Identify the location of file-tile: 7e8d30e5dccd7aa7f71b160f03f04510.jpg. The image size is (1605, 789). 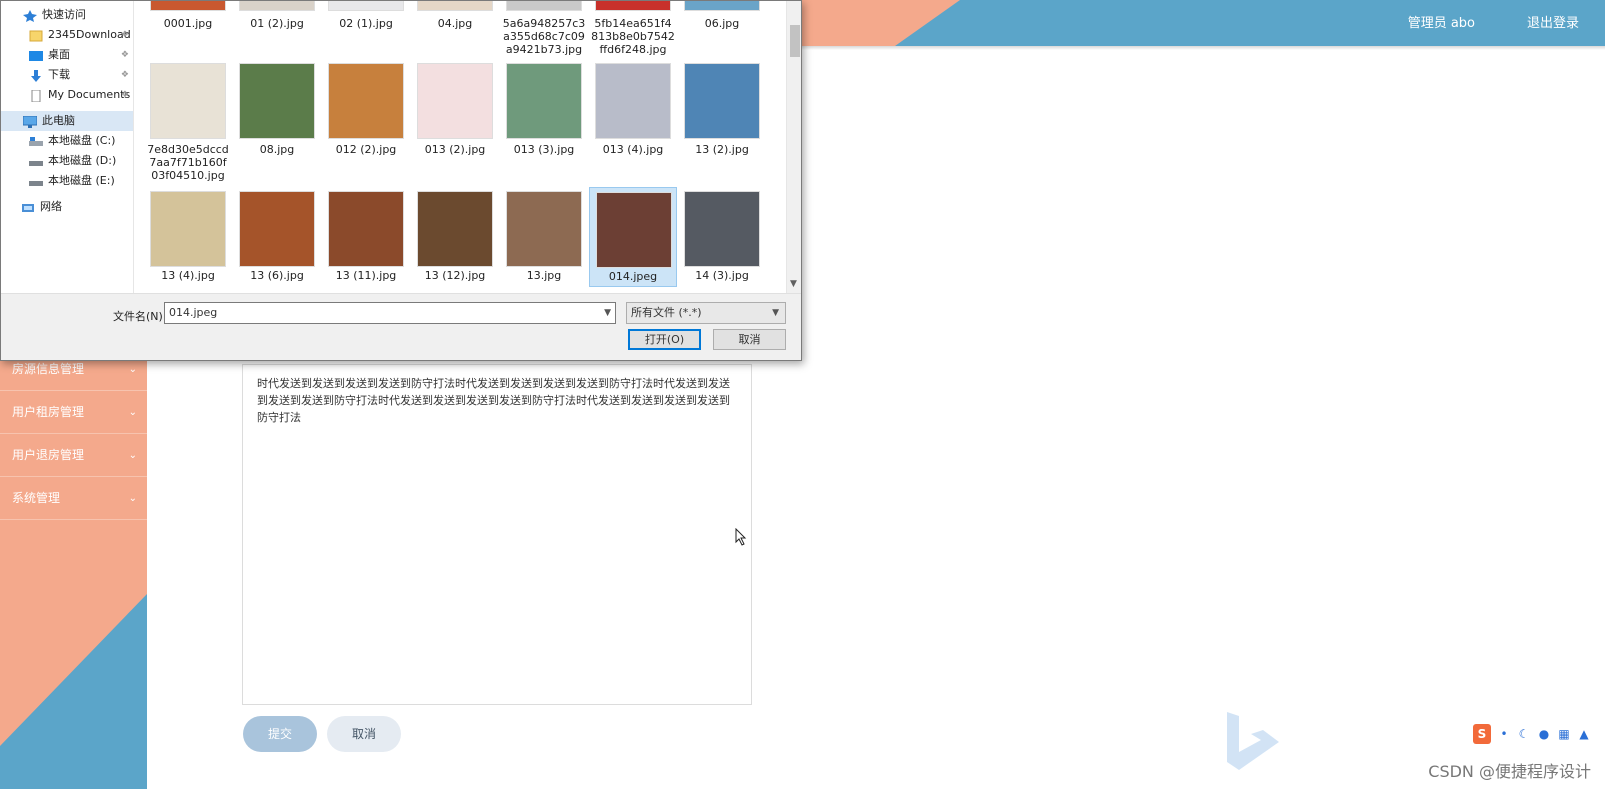
(188, 121).